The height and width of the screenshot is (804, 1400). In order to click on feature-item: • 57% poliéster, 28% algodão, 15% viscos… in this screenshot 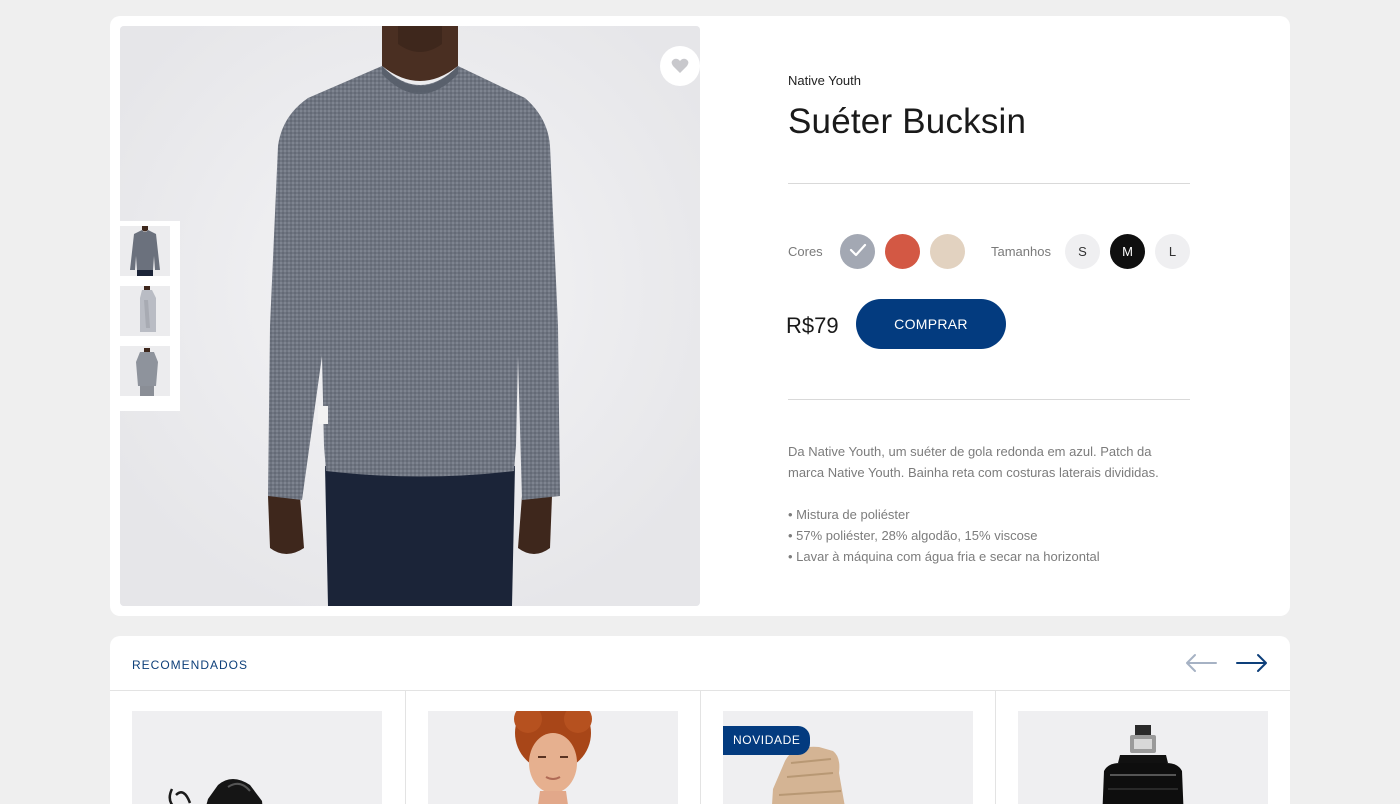, I will do `click(913, 535)`.